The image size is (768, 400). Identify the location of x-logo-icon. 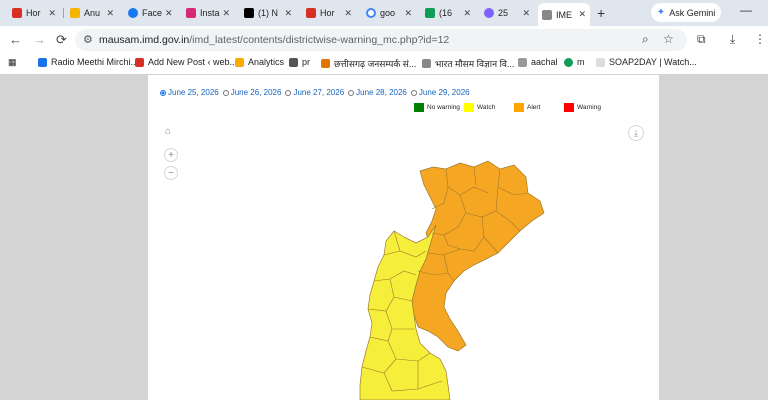
(249, 13).